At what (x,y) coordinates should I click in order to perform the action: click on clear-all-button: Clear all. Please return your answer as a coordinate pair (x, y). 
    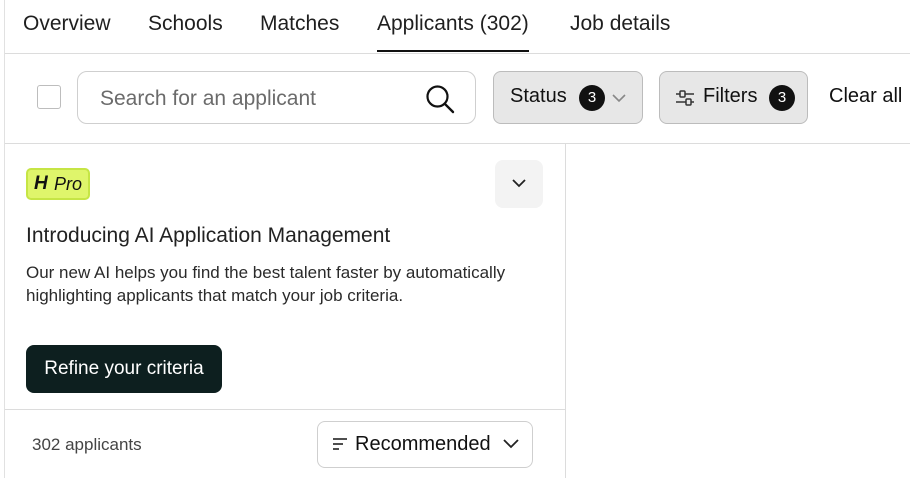
    Looking at the image, I should click on (865, 96).